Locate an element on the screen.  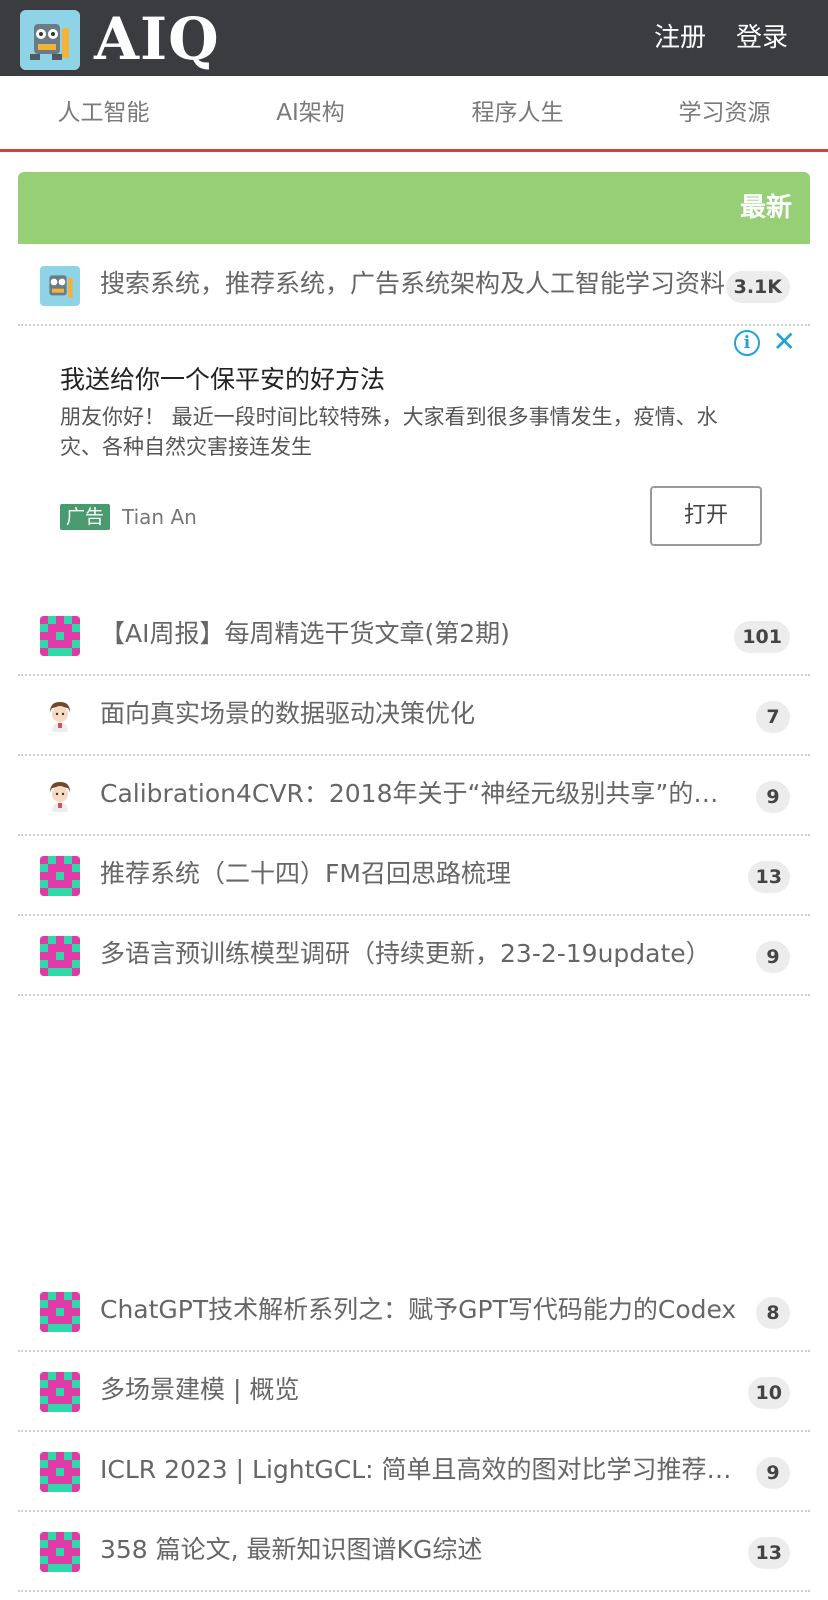
view-count-badge: 7 is located at coordinates (773, 717).